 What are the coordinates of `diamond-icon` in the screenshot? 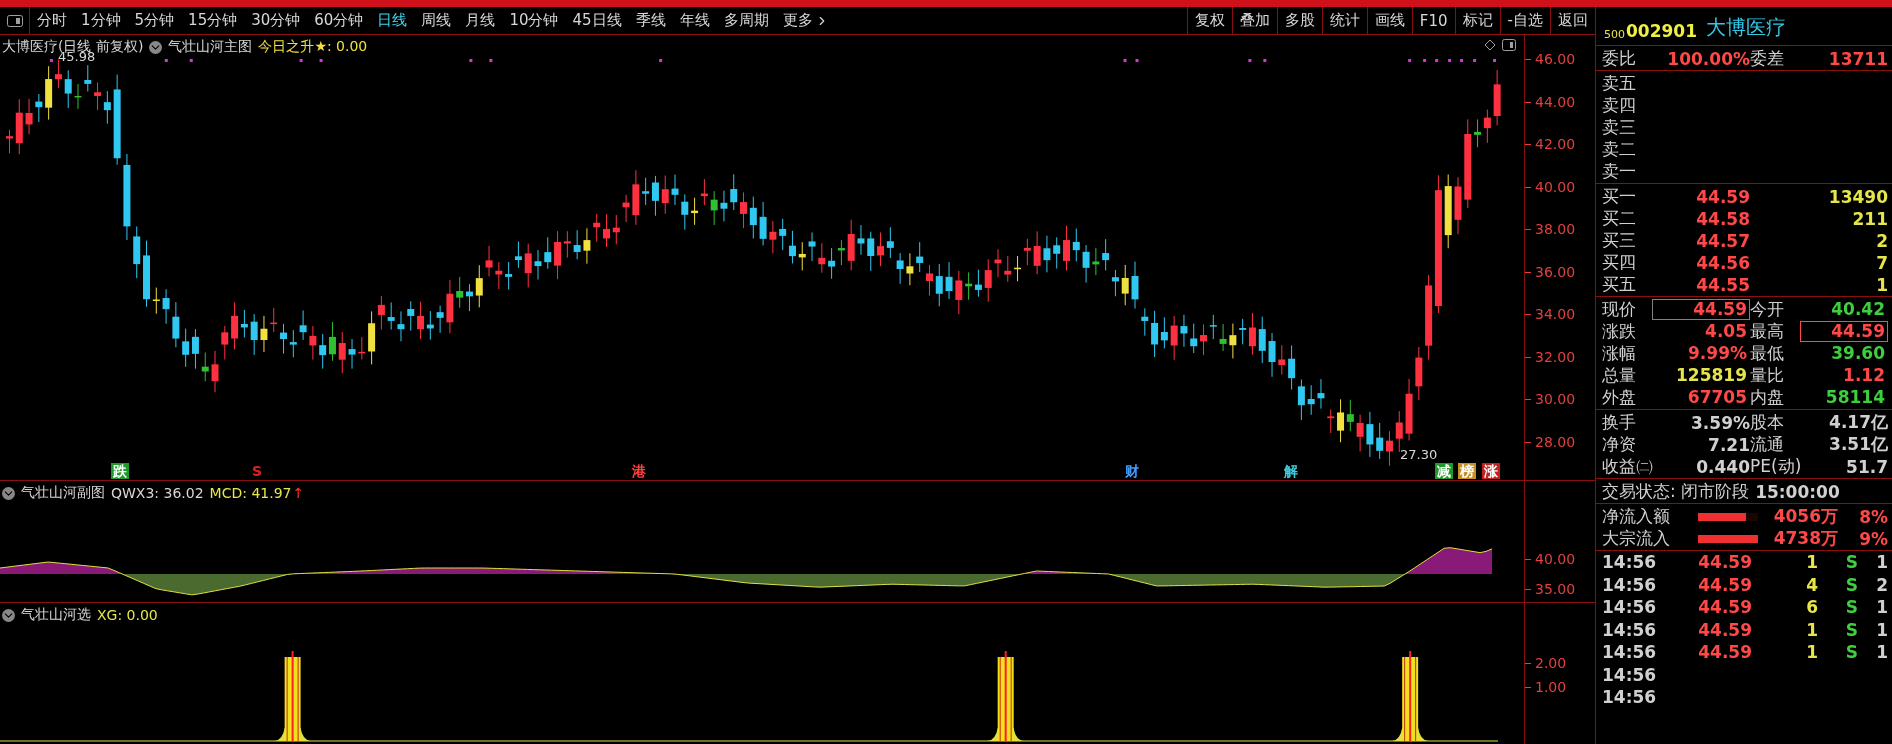 It's located at (1490, 45).